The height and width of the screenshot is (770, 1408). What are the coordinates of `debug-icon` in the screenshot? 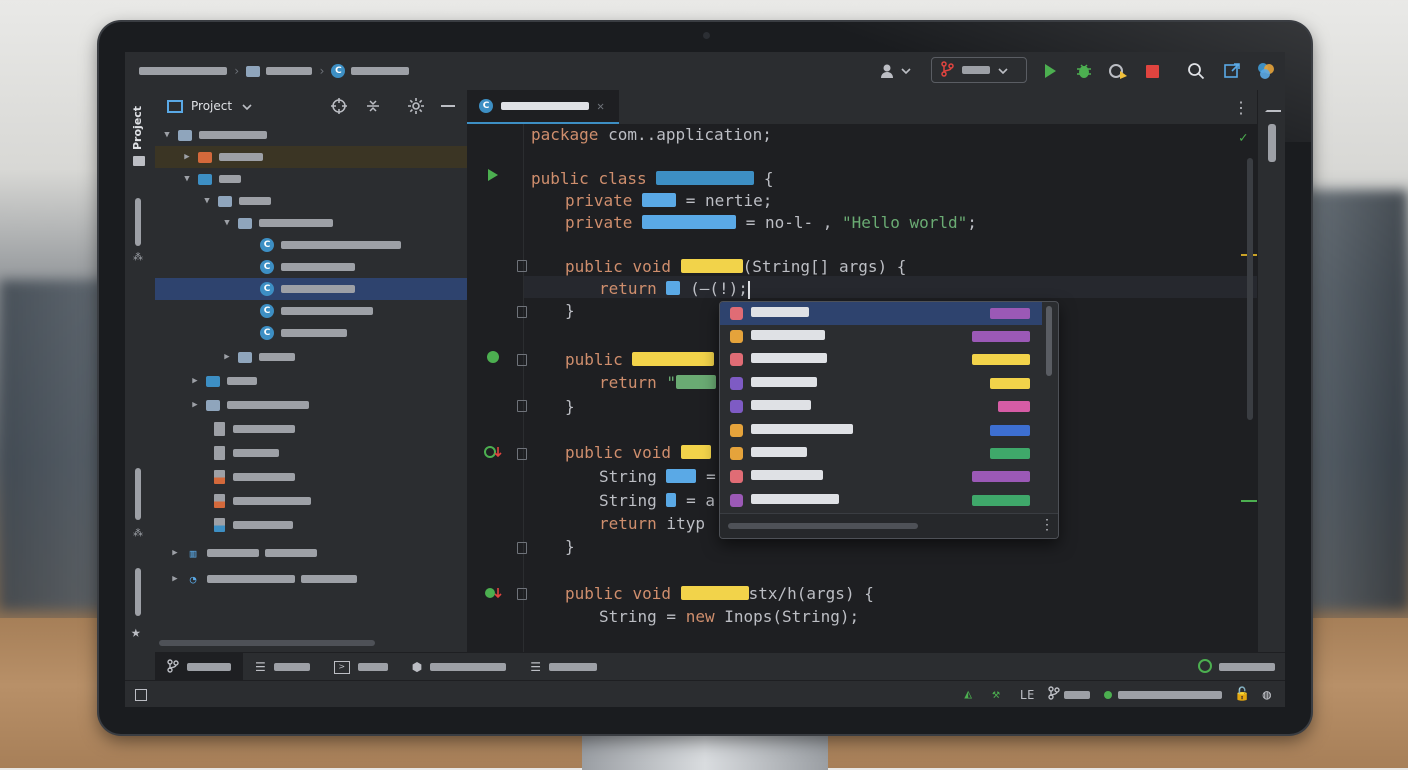 It's located at (1084, 71).